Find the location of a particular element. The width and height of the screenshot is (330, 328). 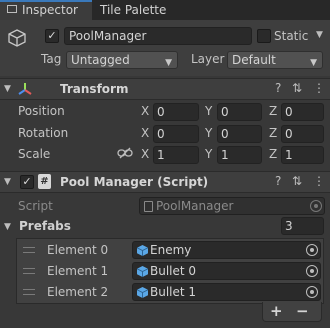

static-label: Static is located at coordinates (291, 36).